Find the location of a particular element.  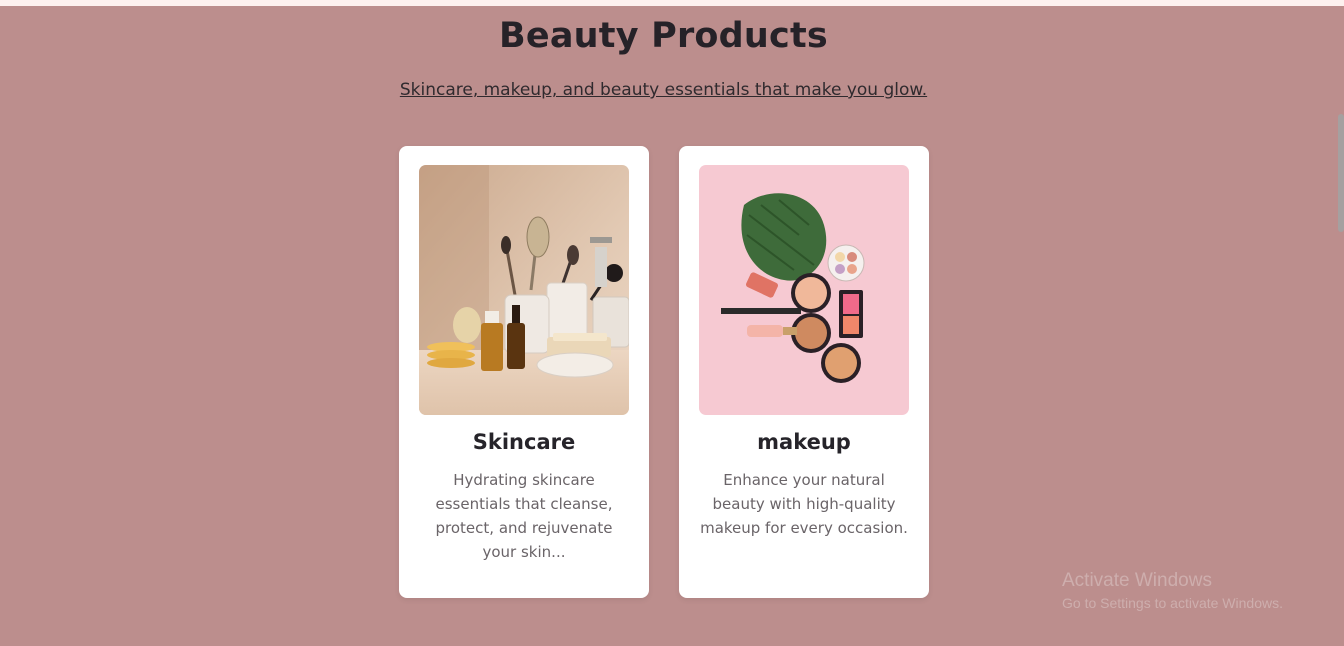

page-scrollbar is located at coordinates (1341, 326).